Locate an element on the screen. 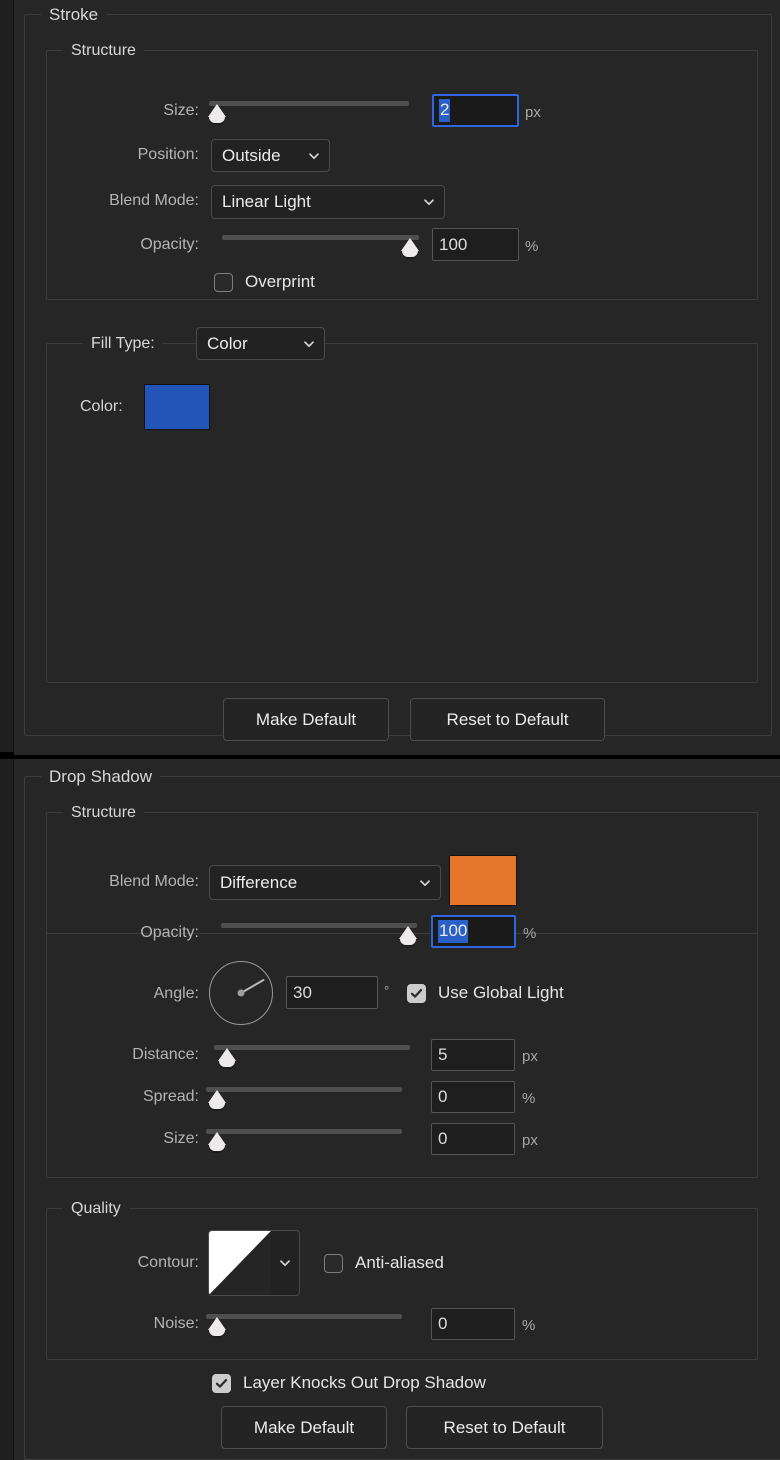  drop-shadow-group-title: Drop Shadow is located at coordinates (101, 776).